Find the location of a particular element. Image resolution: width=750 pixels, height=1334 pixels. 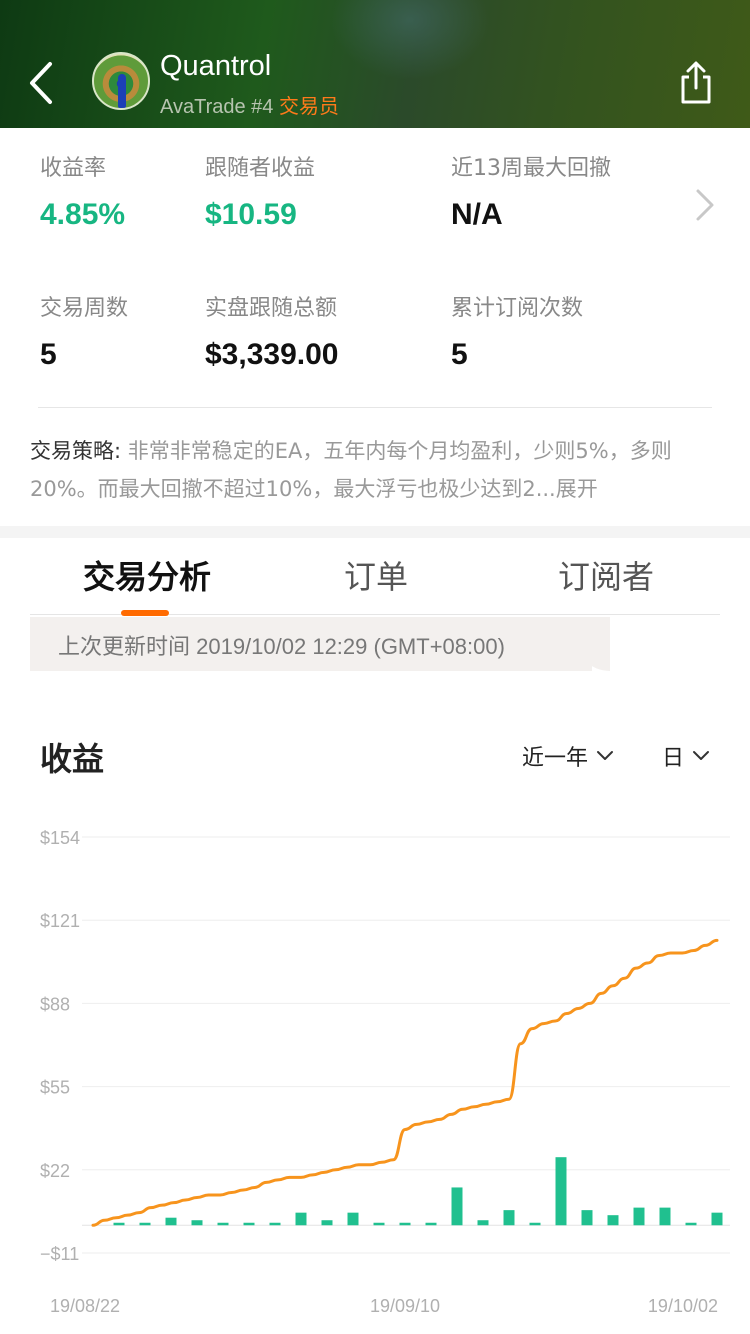

follower-profit-value: $10.59 is located at coordinates (251, 214).